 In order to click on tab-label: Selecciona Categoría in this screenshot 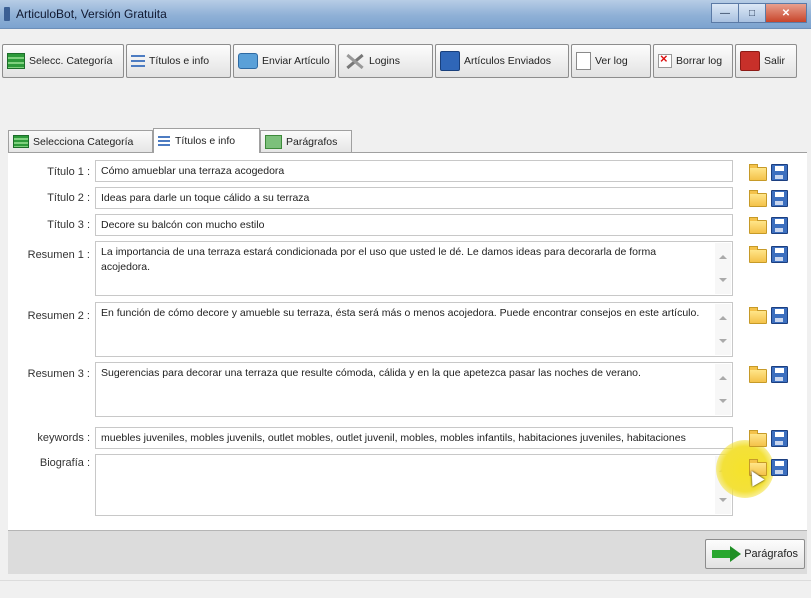, I will do `click(83, 141)`.